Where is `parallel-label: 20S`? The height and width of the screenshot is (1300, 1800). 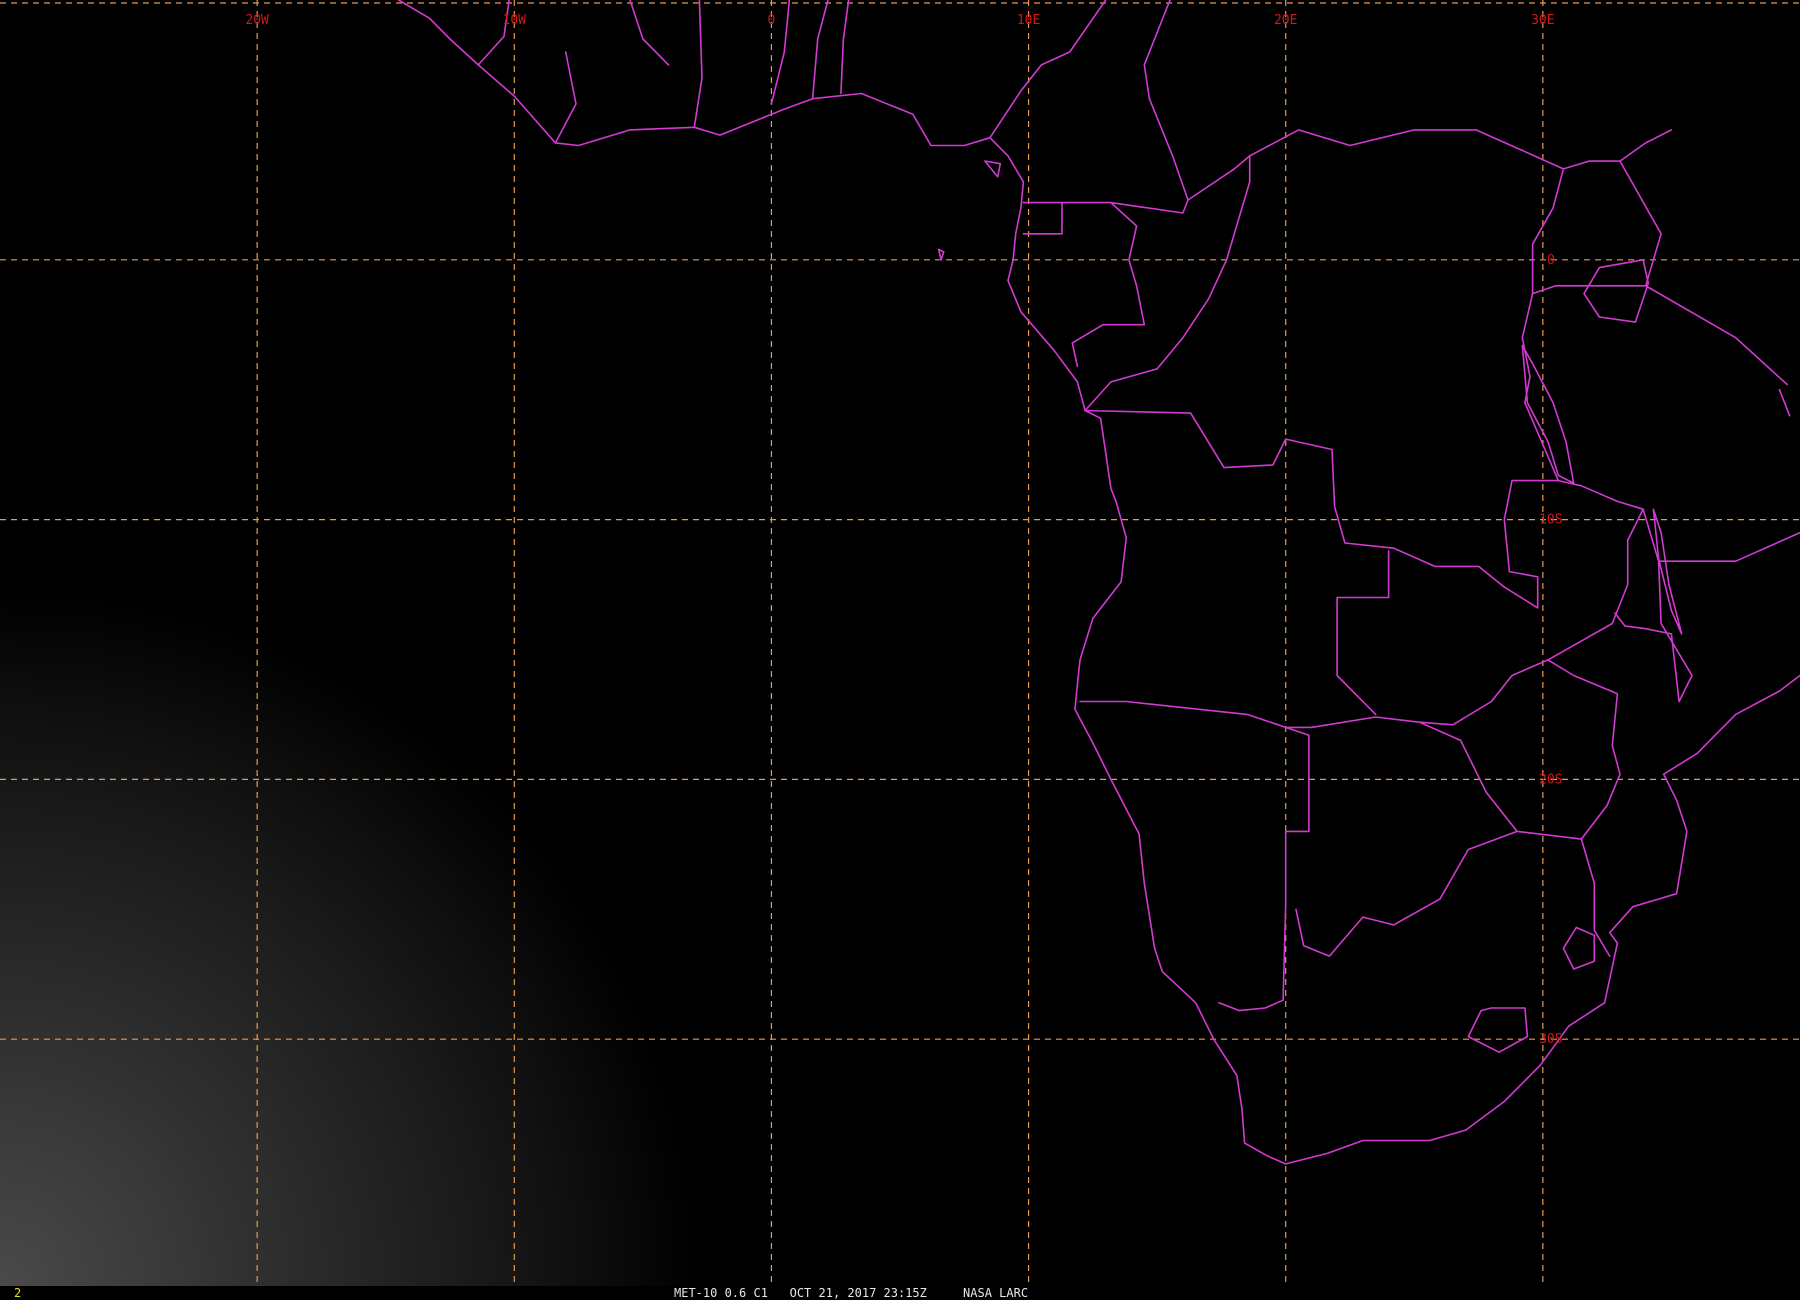
parallel-label: 20S is located at coordinates (1550, 779).